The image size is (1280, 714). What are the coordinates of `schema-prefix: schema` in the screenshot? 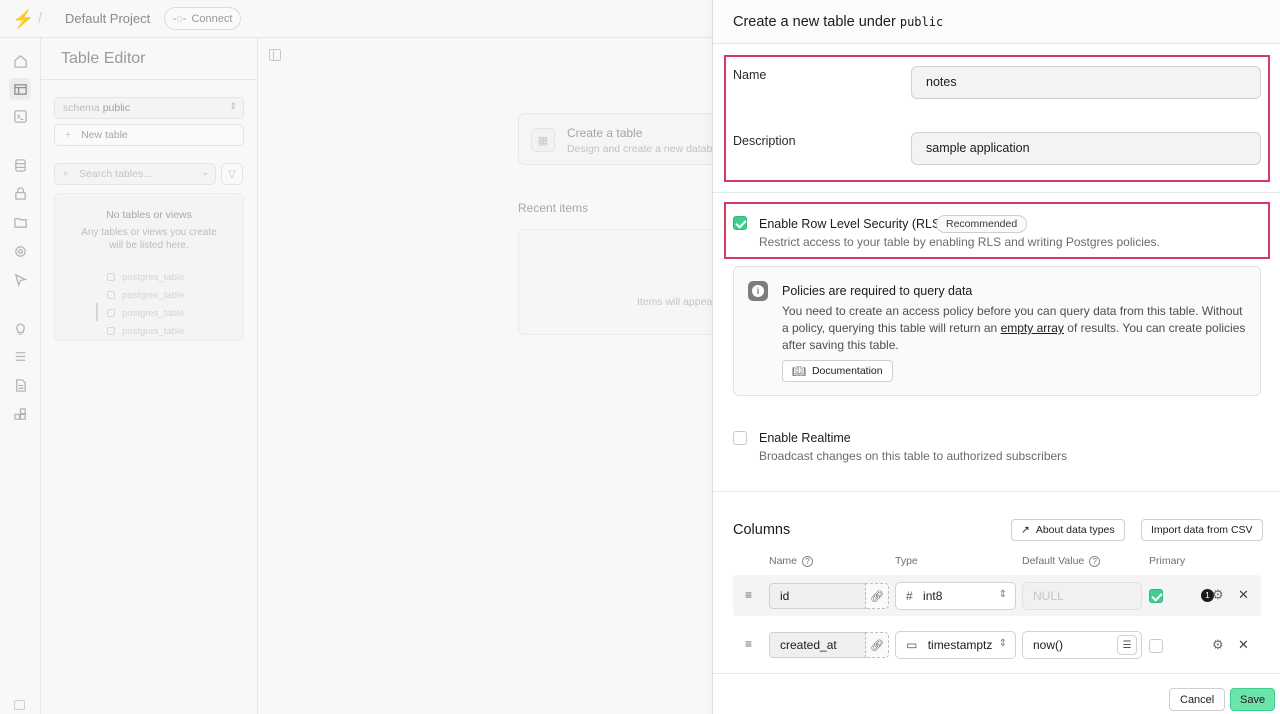 It's located at (81, 108).